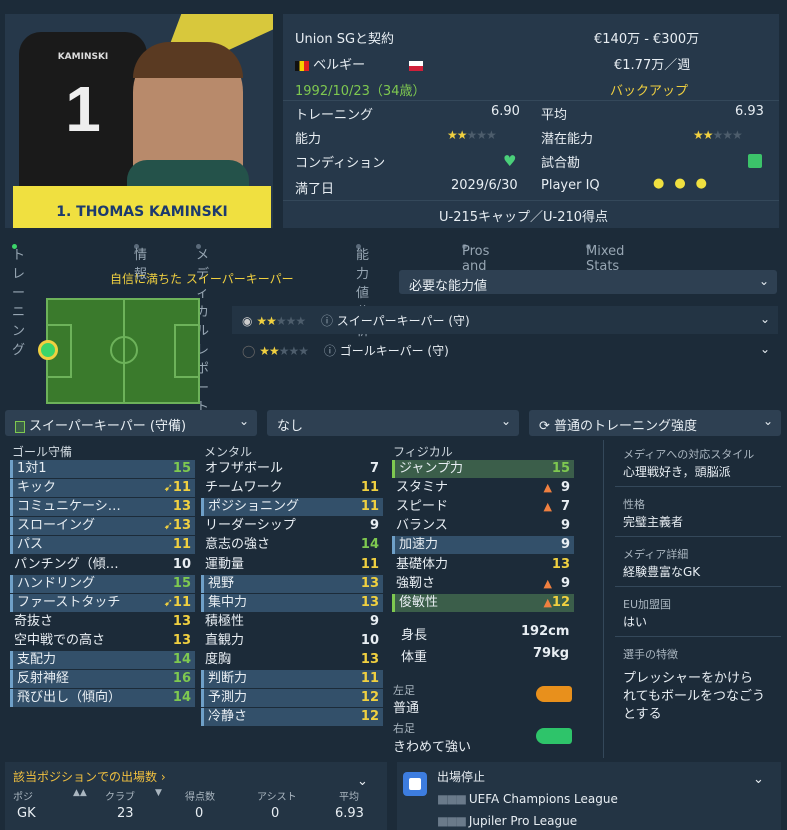  I want to click on attribute-row: ファーストタッチ 11 ➹, so click(102, 602).